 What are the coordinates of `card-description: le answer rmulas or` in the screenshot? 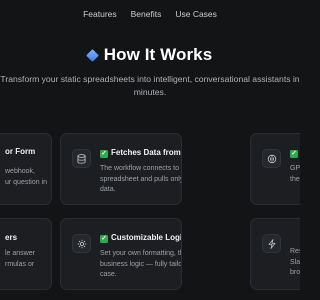 It's located at (20, 259).